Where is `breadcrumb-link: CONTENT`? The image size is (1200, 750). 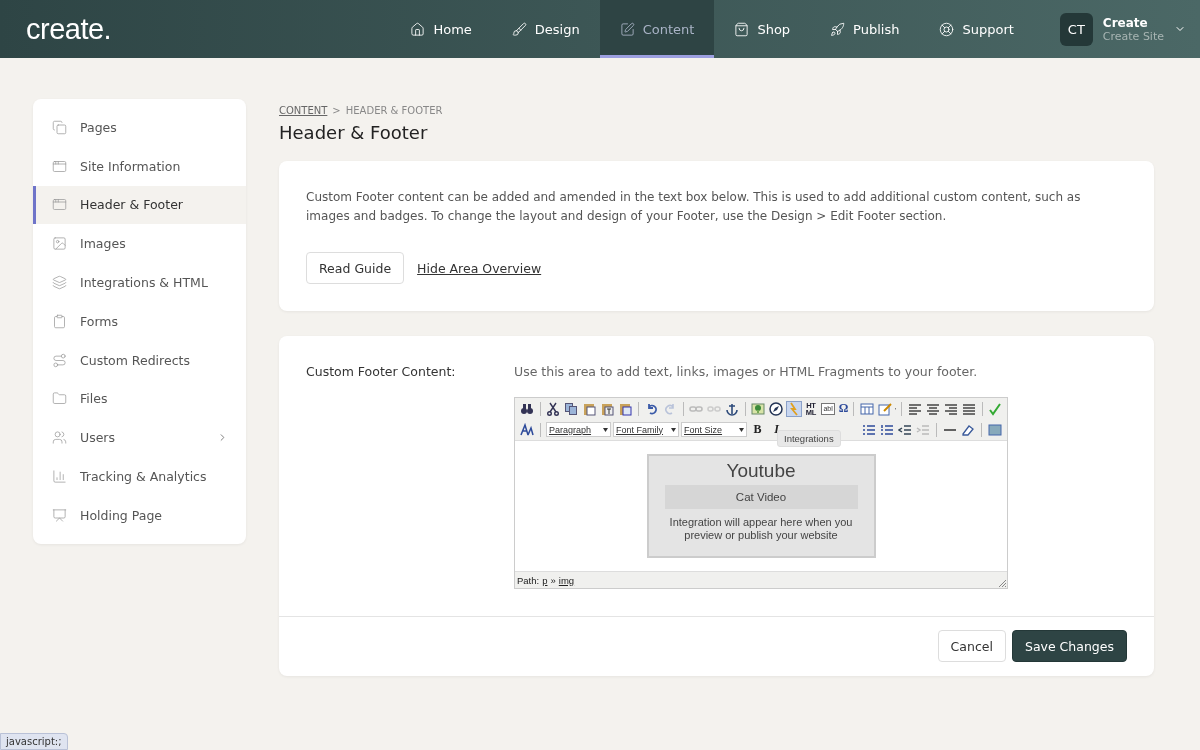 breadcrumb-link: CONTENT is located at coordinates (303, 110).